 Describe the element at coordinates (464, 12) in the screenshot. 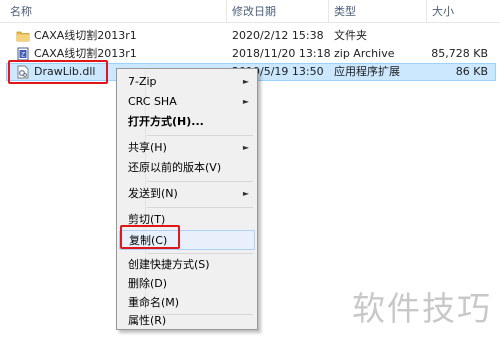

I see `column-header-size: 大小` at that location.